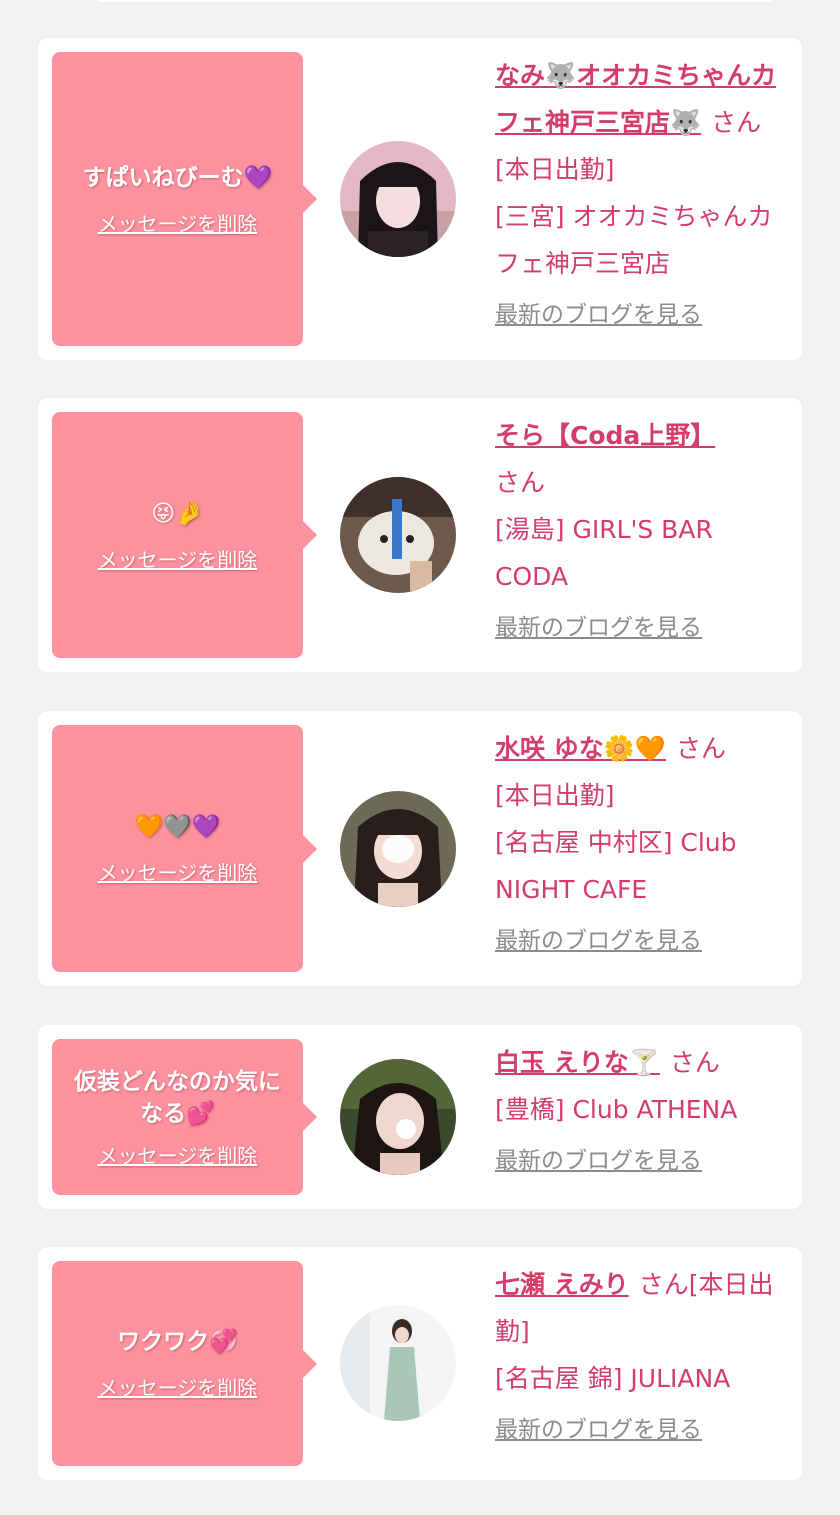  Describe the element at coordinates (605, 435) in the screenshot. I see `cast-name-link: そら【Coda上野】` at that location.